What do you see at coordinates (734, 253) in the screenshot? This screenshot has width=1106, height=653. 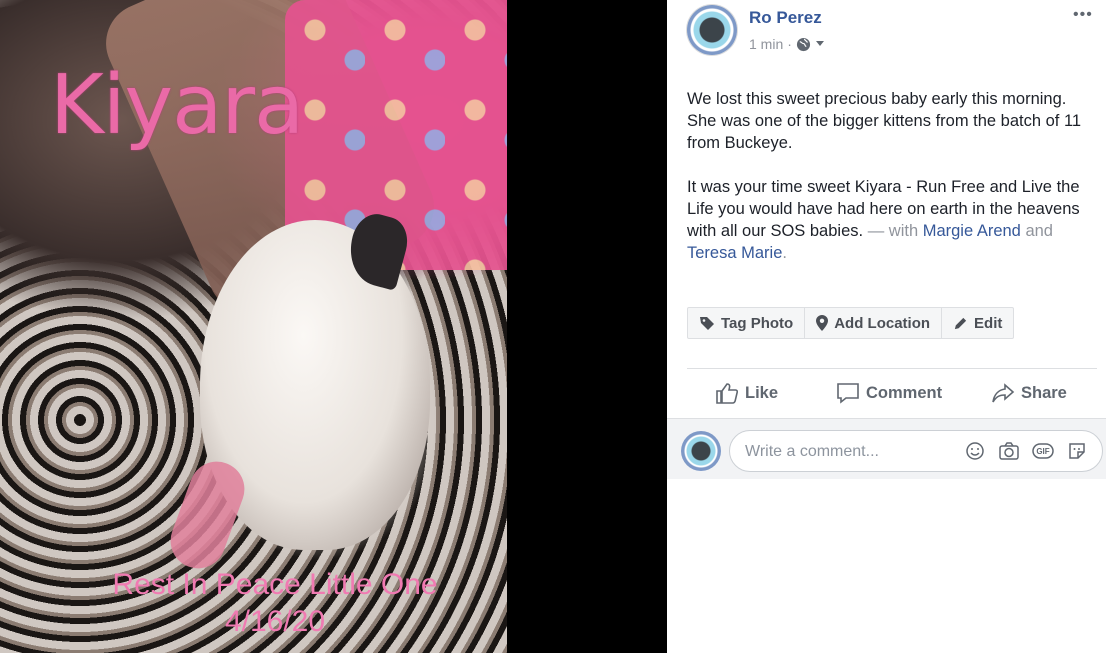 I see `tagged-user-2: Teresa Marie` at bounding box center [734, 253].